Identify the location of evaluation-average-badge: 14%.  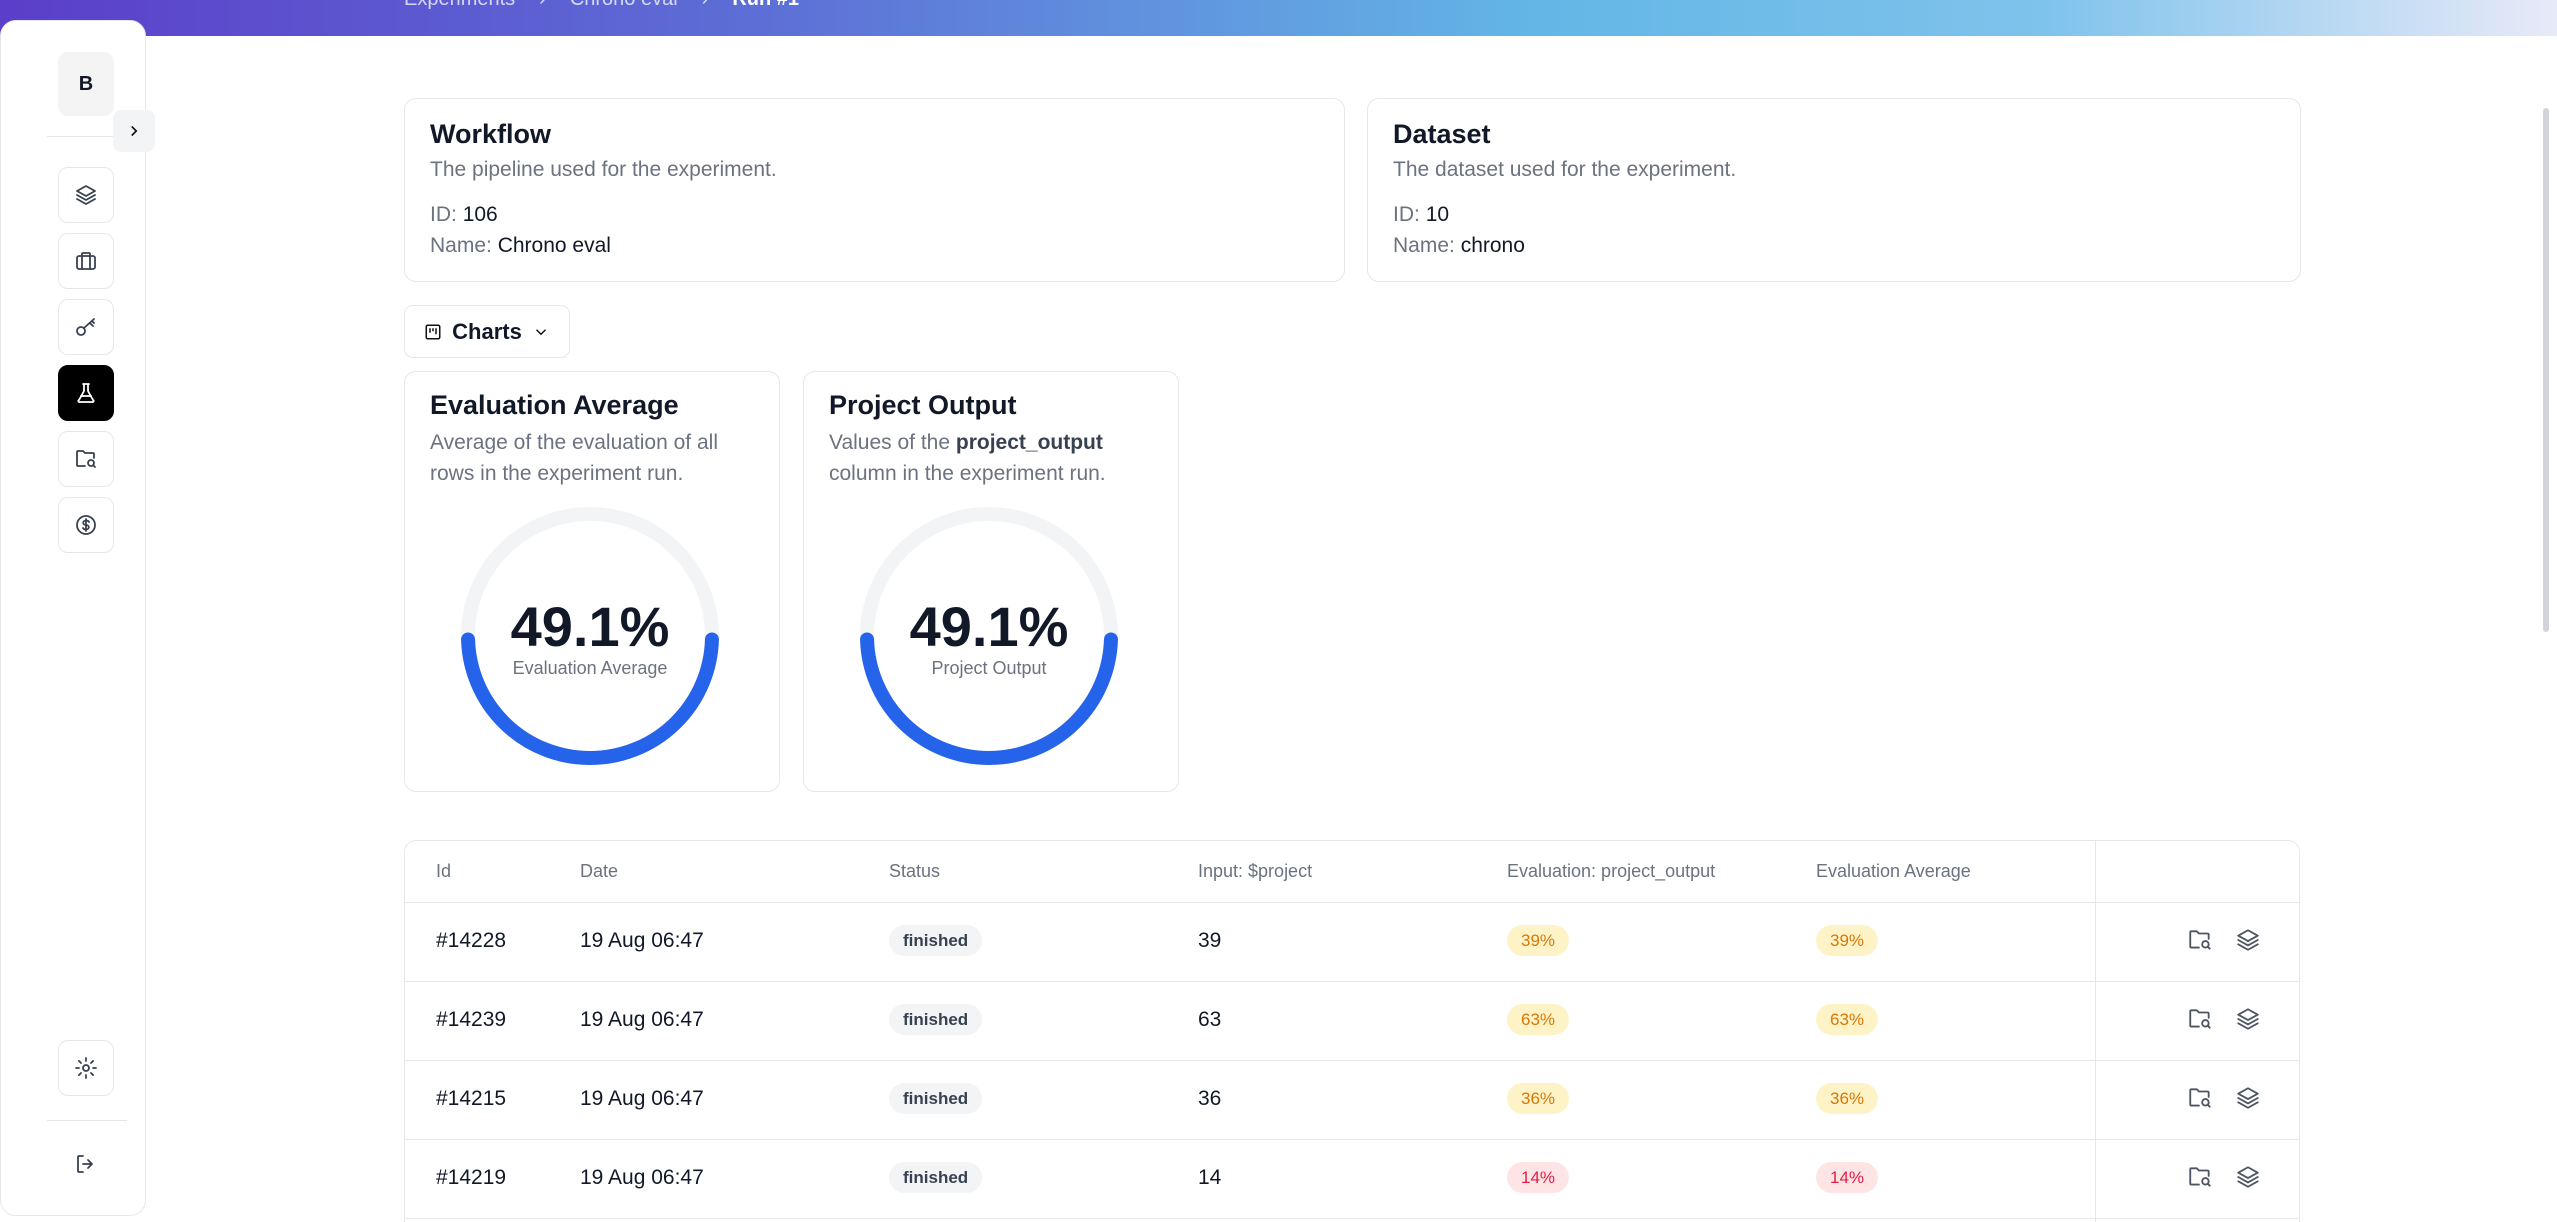
(1847, 1177).